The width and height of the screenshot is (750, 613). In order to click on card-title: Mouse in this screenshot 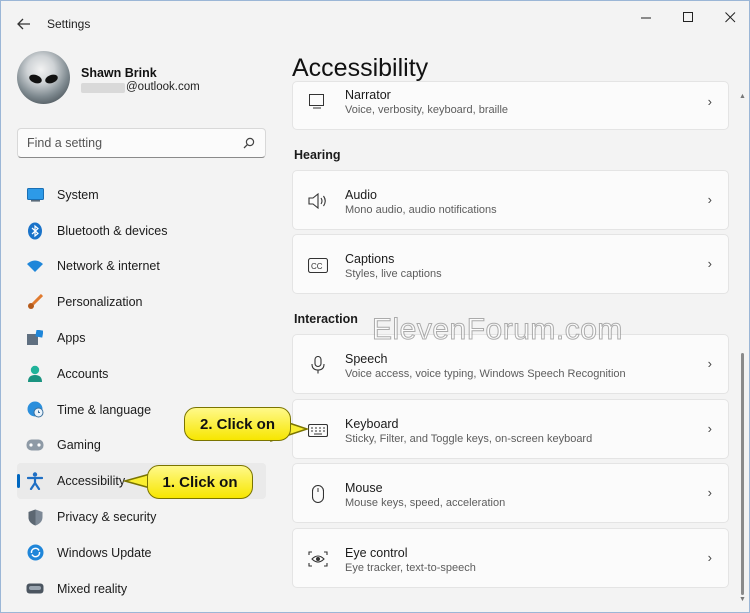, I will do `click(364, 488)`.